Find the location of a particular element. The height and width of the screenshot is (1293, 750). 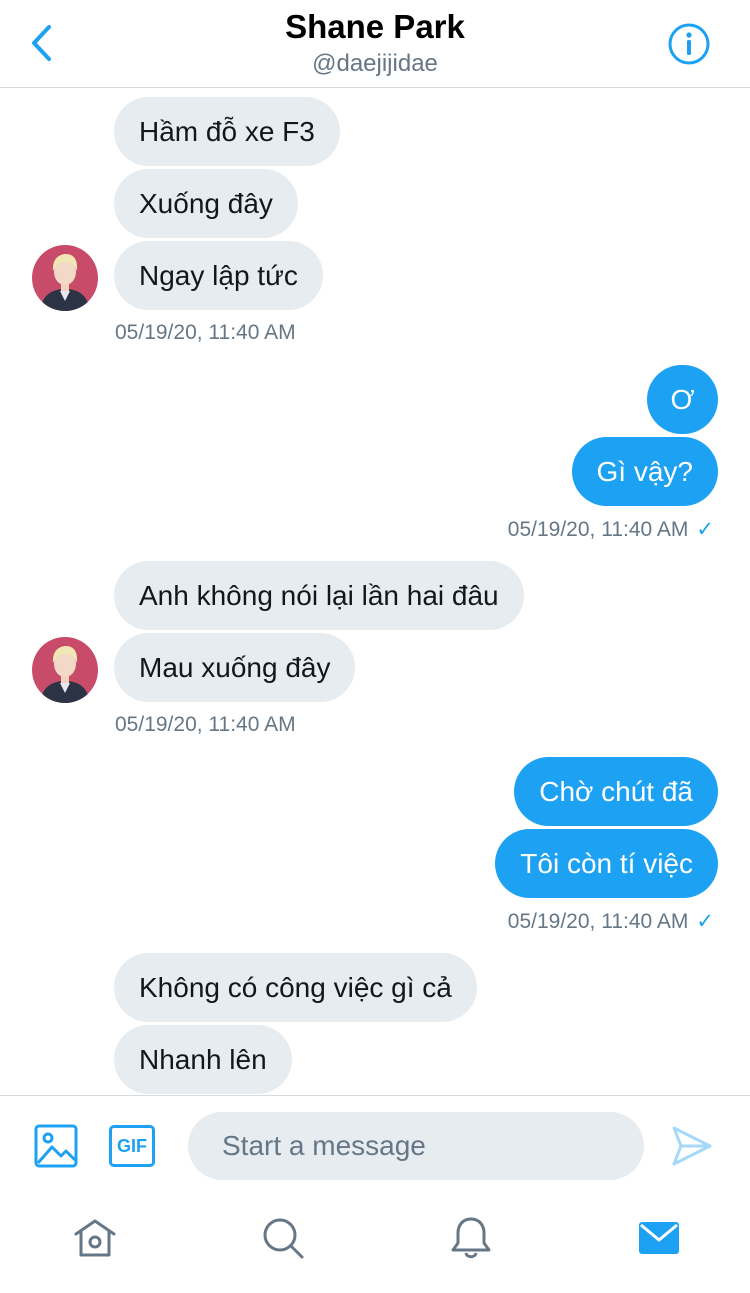

message-text: Xuống đây is located at coordinates (206, 203).